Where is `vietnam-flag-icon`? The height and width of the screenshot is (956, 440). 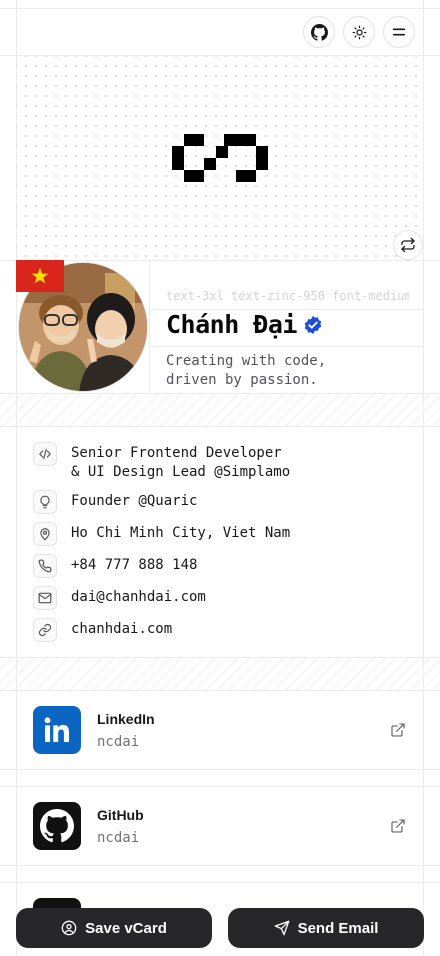
vietnam-flag-icon is located at coordinates (40, 276).